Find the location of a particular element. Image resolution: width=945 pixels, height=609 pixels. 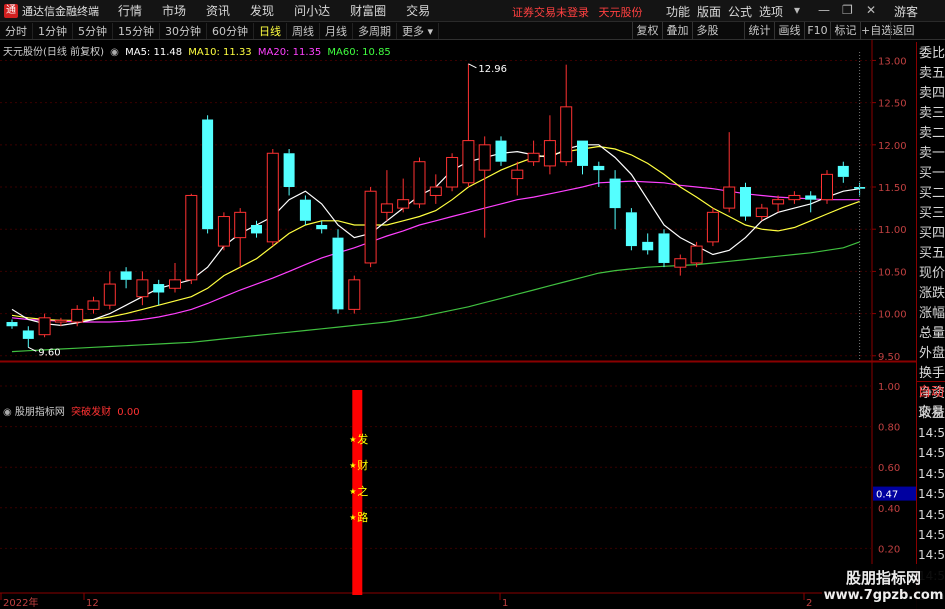

close-icon: ✕ is located at coordinates (871, 10).